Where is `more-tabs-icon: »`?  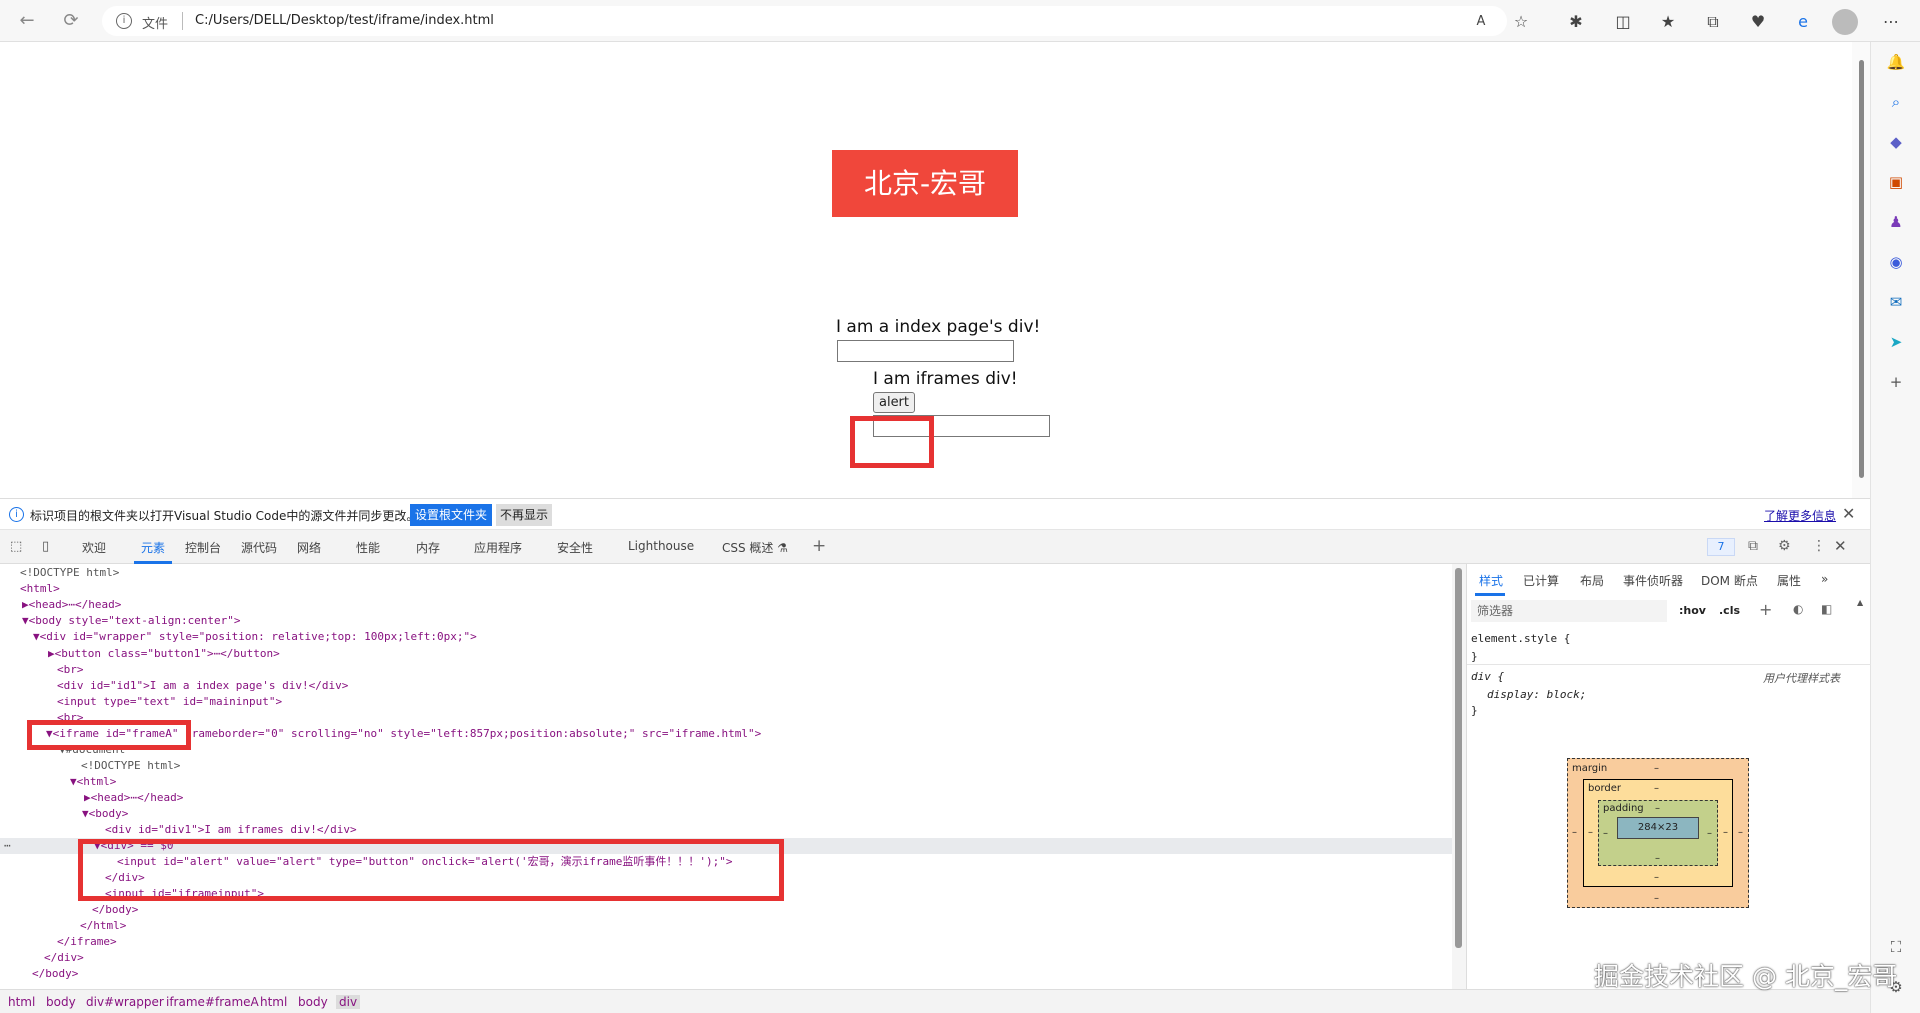
more-tabs-icon: » is located at coordinates (1824, 579).